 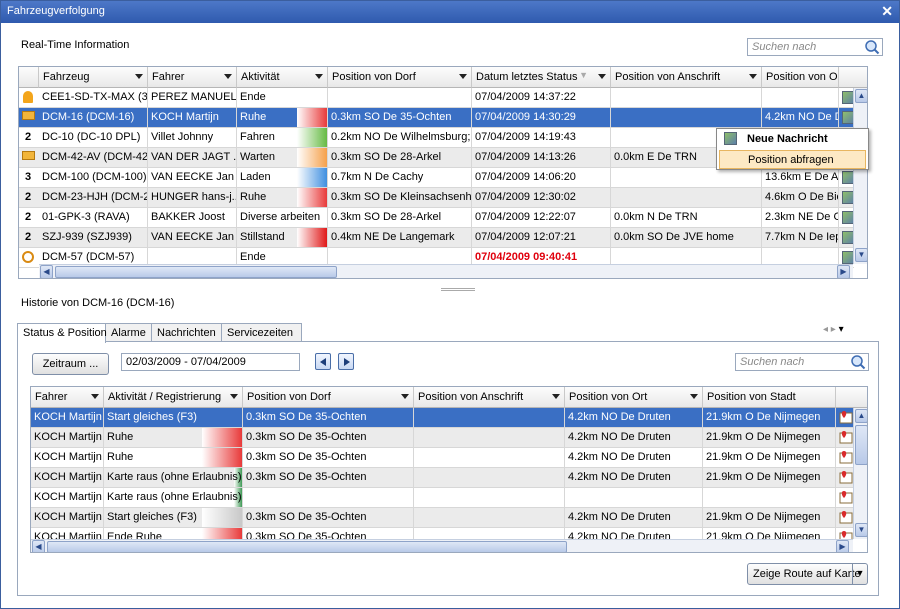 I want to click on map-pin-icon, so click(x=846, y=417).